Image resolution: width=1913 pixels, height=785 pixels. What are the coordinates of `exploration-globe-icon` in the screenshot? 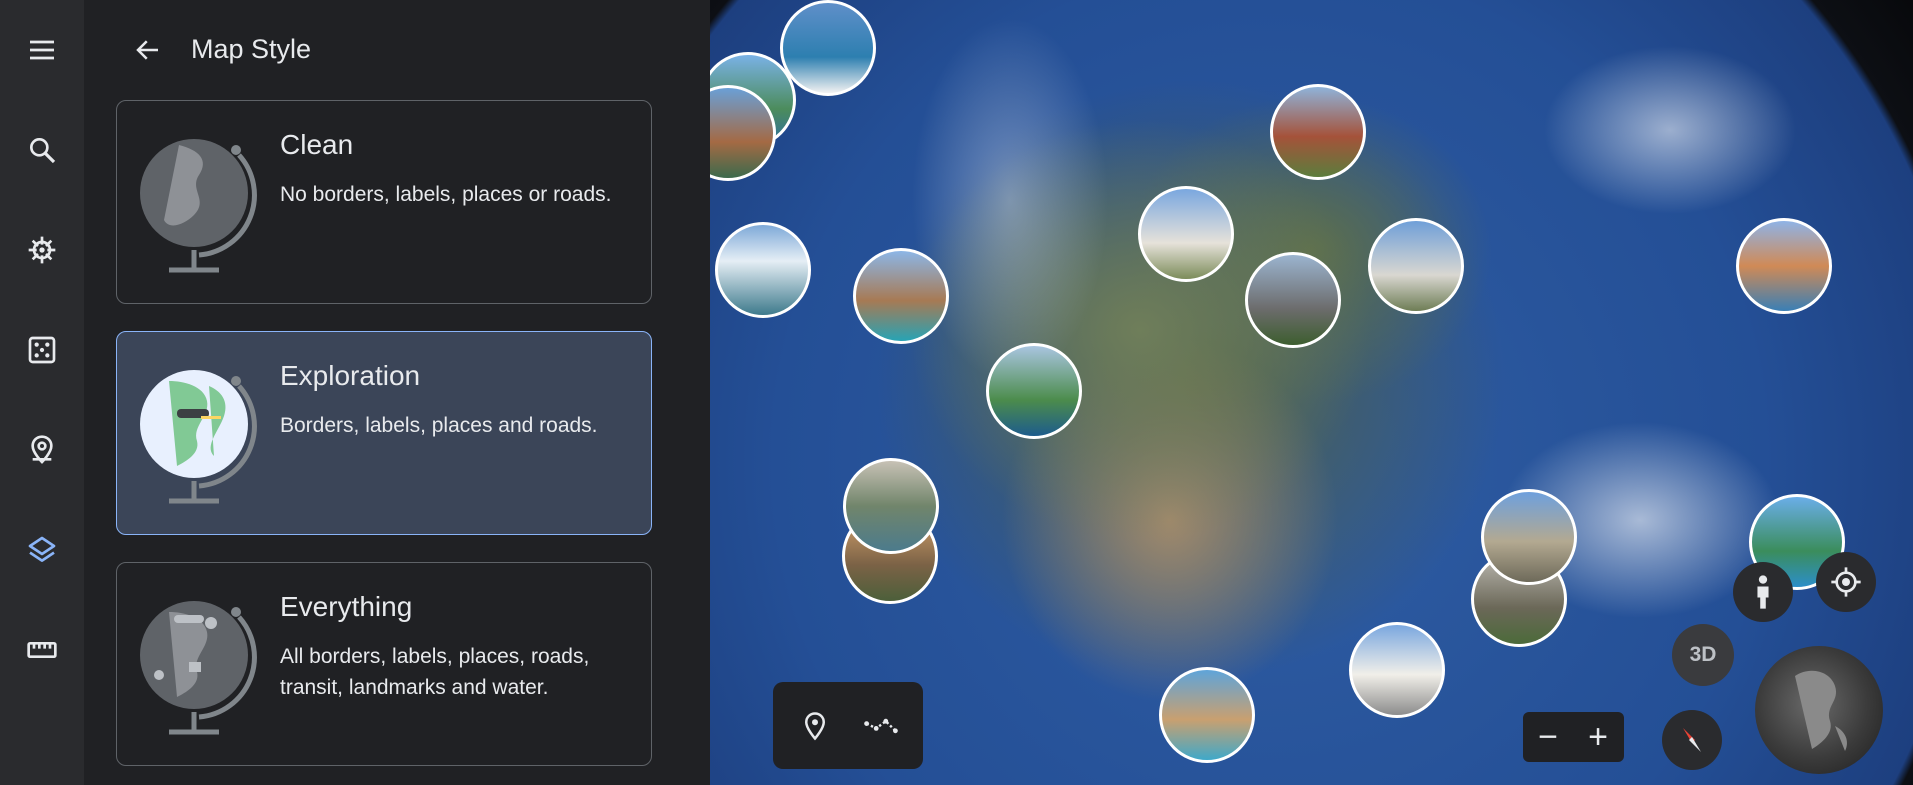 It's located at (198, 437).